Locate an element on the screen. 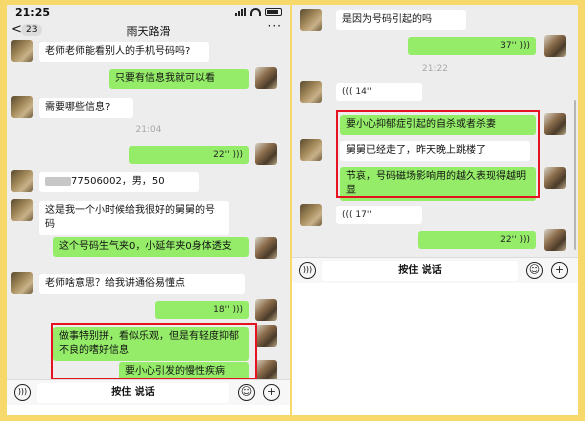  status-time: 21:25 is located at coordinates (33, 12).